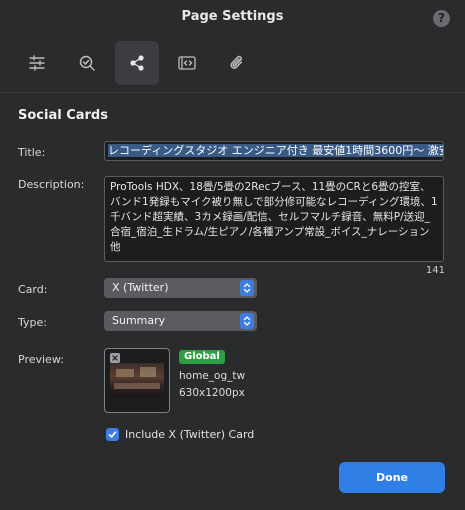 This screenshot has height=510, width=465. I want to click on tab-seo, so click(87, 63).